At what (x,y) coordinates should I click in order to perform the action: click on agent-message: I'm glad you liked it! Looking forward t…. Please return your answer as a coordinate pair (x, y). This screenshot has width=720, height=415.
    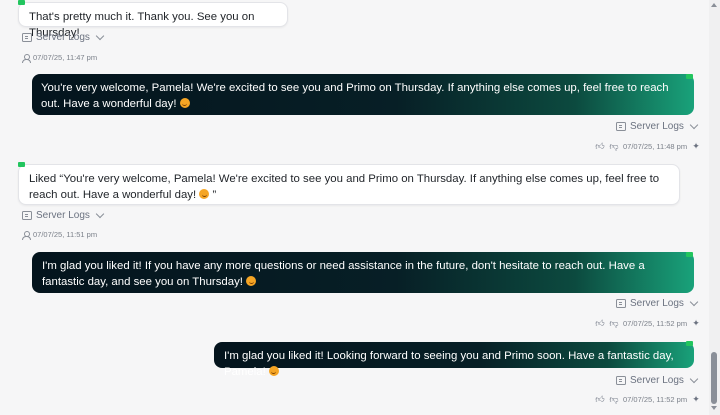
    Looking at the image, I should click on (454, 360).